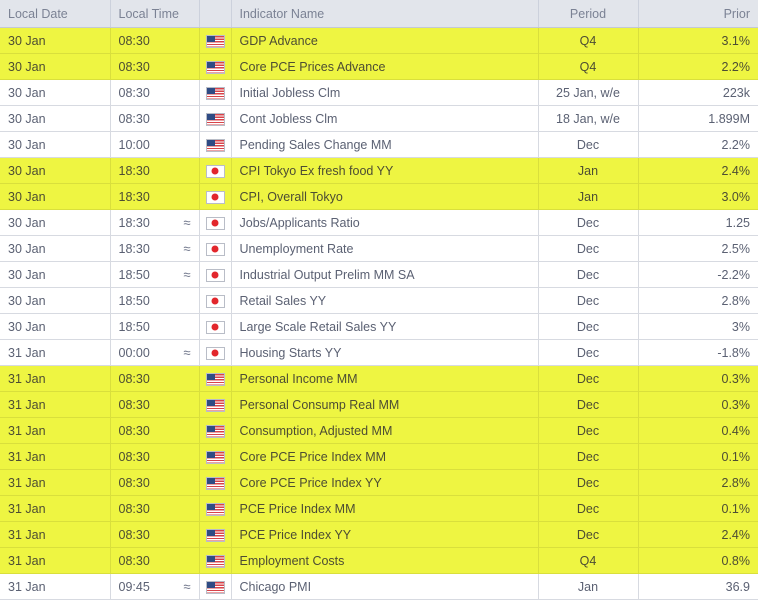 This screenshot has height=600, width=758. Describe the element at coordinates (155, 300) in the screenshot. I see `time-wrap: 18:50` at that location.